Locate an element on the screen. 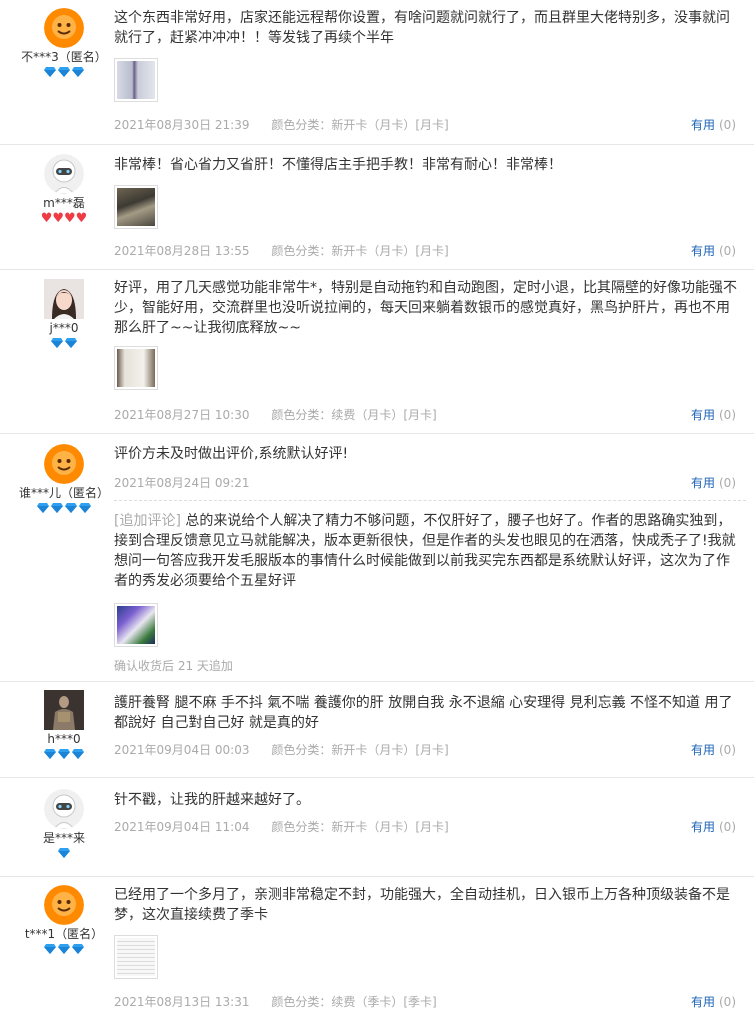 This screenshot has width=754, height=1016. reviewer-info: m***磊 ♥♥♥♥ is located at coordinates (64, 185).